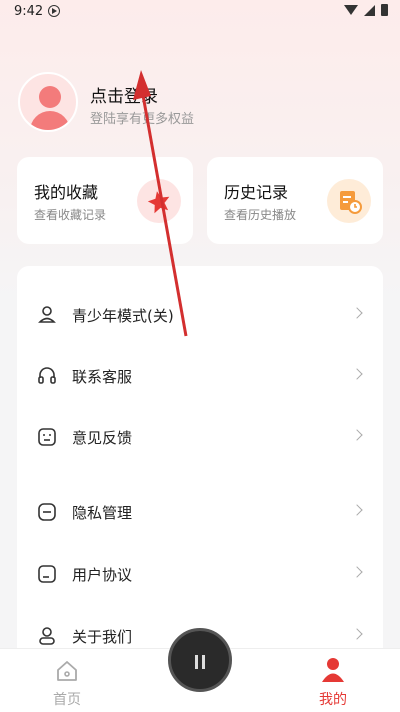 This screenshot has height=712, width=400. I want to click on user-icon, so click(333, 672).